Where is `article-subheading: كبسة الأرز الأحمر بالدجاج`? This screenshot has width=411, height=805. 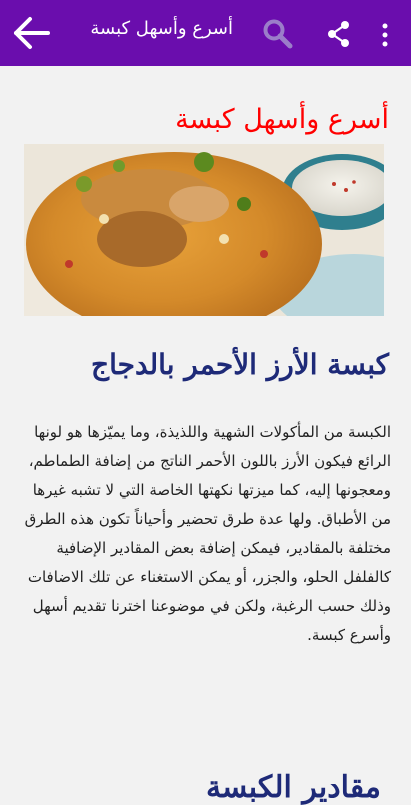
article-subheading: كبسة الأرز الأحمر بالدجاج is located at coordinates (240, 364).